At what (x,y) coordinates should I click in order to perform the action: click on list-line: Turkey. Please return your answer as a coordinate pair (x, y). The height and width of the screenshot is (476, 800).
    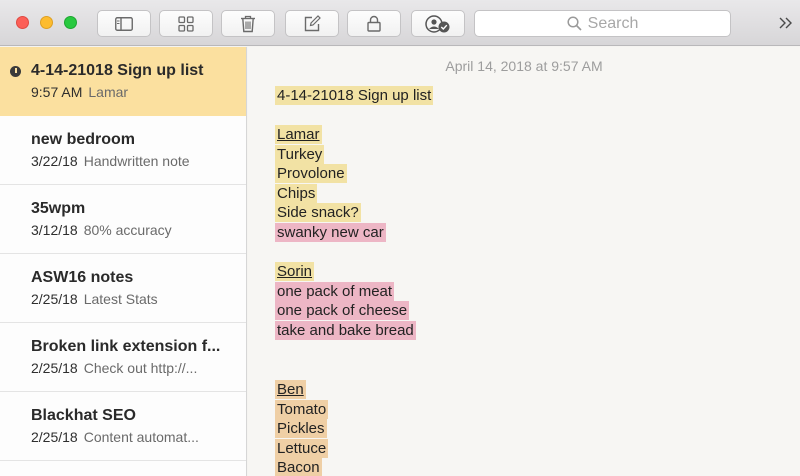
    Looking at the image, I should click on (300, 154).